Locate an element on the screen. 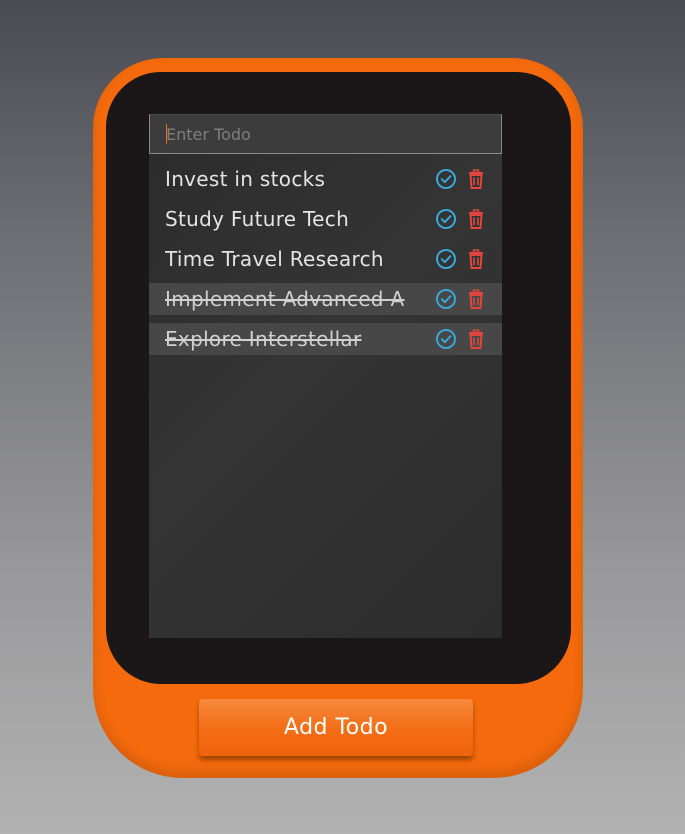 The image size is (685, 834). todo-item-completed: Implement Advanced A is located at coordinates (325, 299).